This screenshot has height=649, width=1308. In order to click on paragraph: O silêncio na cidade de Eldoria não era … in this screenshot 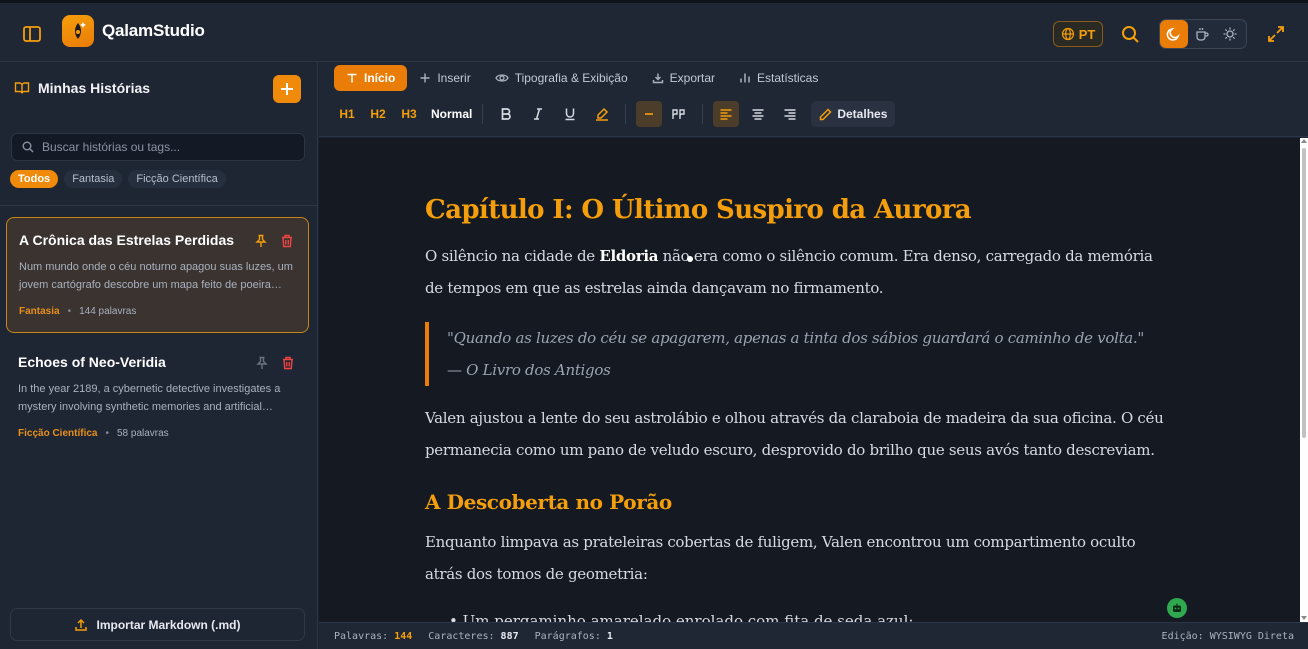, I will do `click(800, 272)`.